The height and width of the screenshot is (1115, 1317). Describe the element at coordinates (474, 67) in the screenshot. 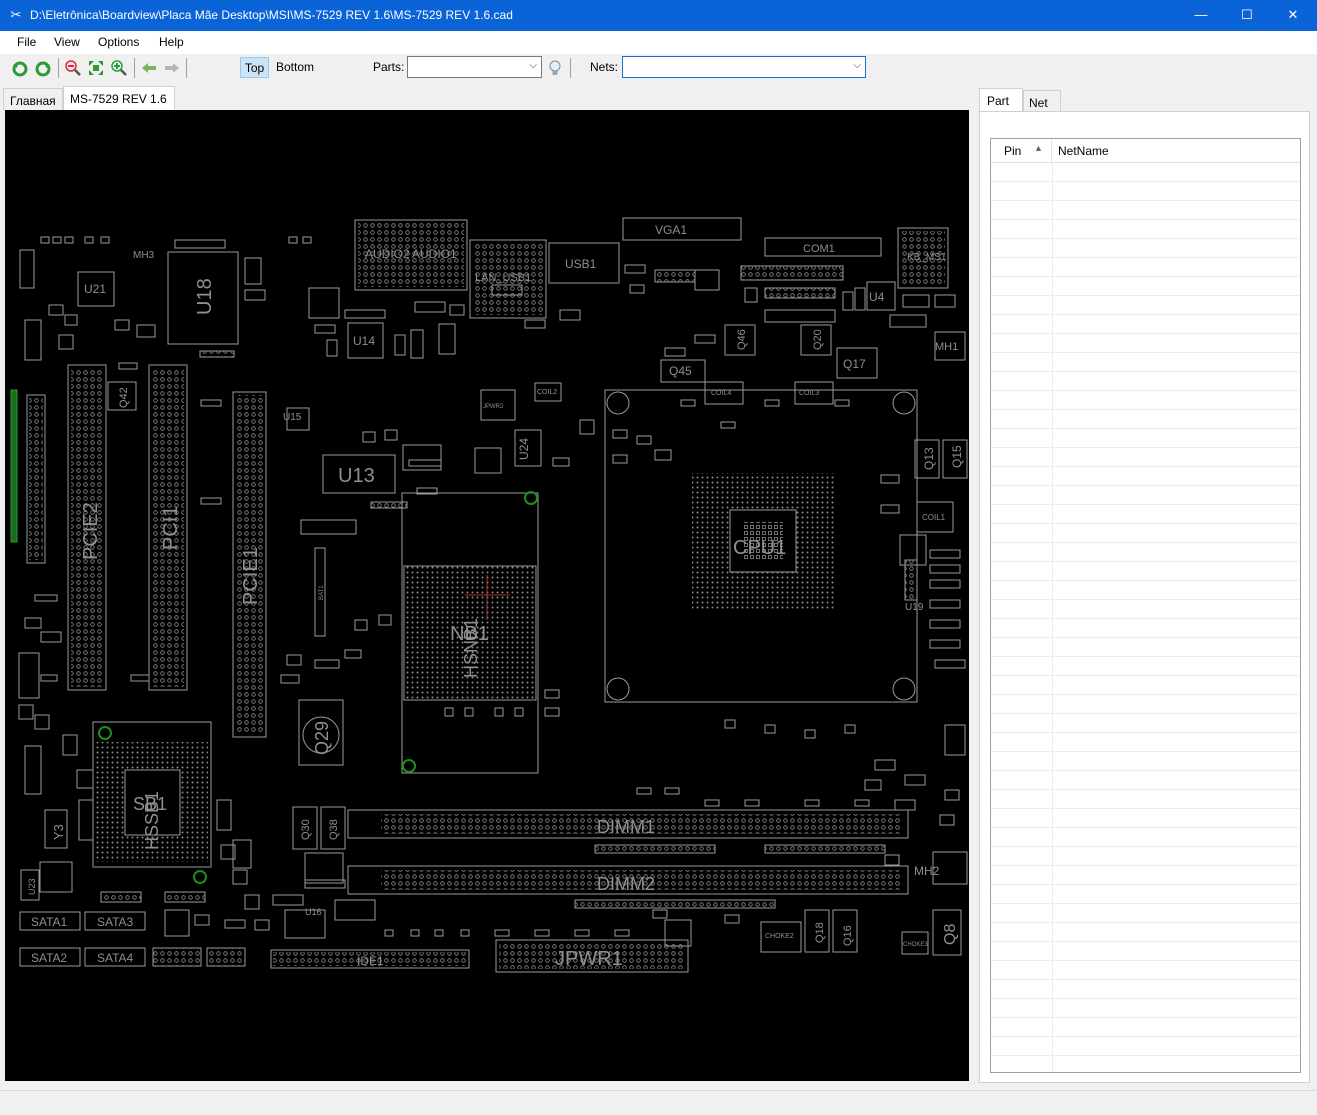

I see `parts-combo: ⌵` at that location.